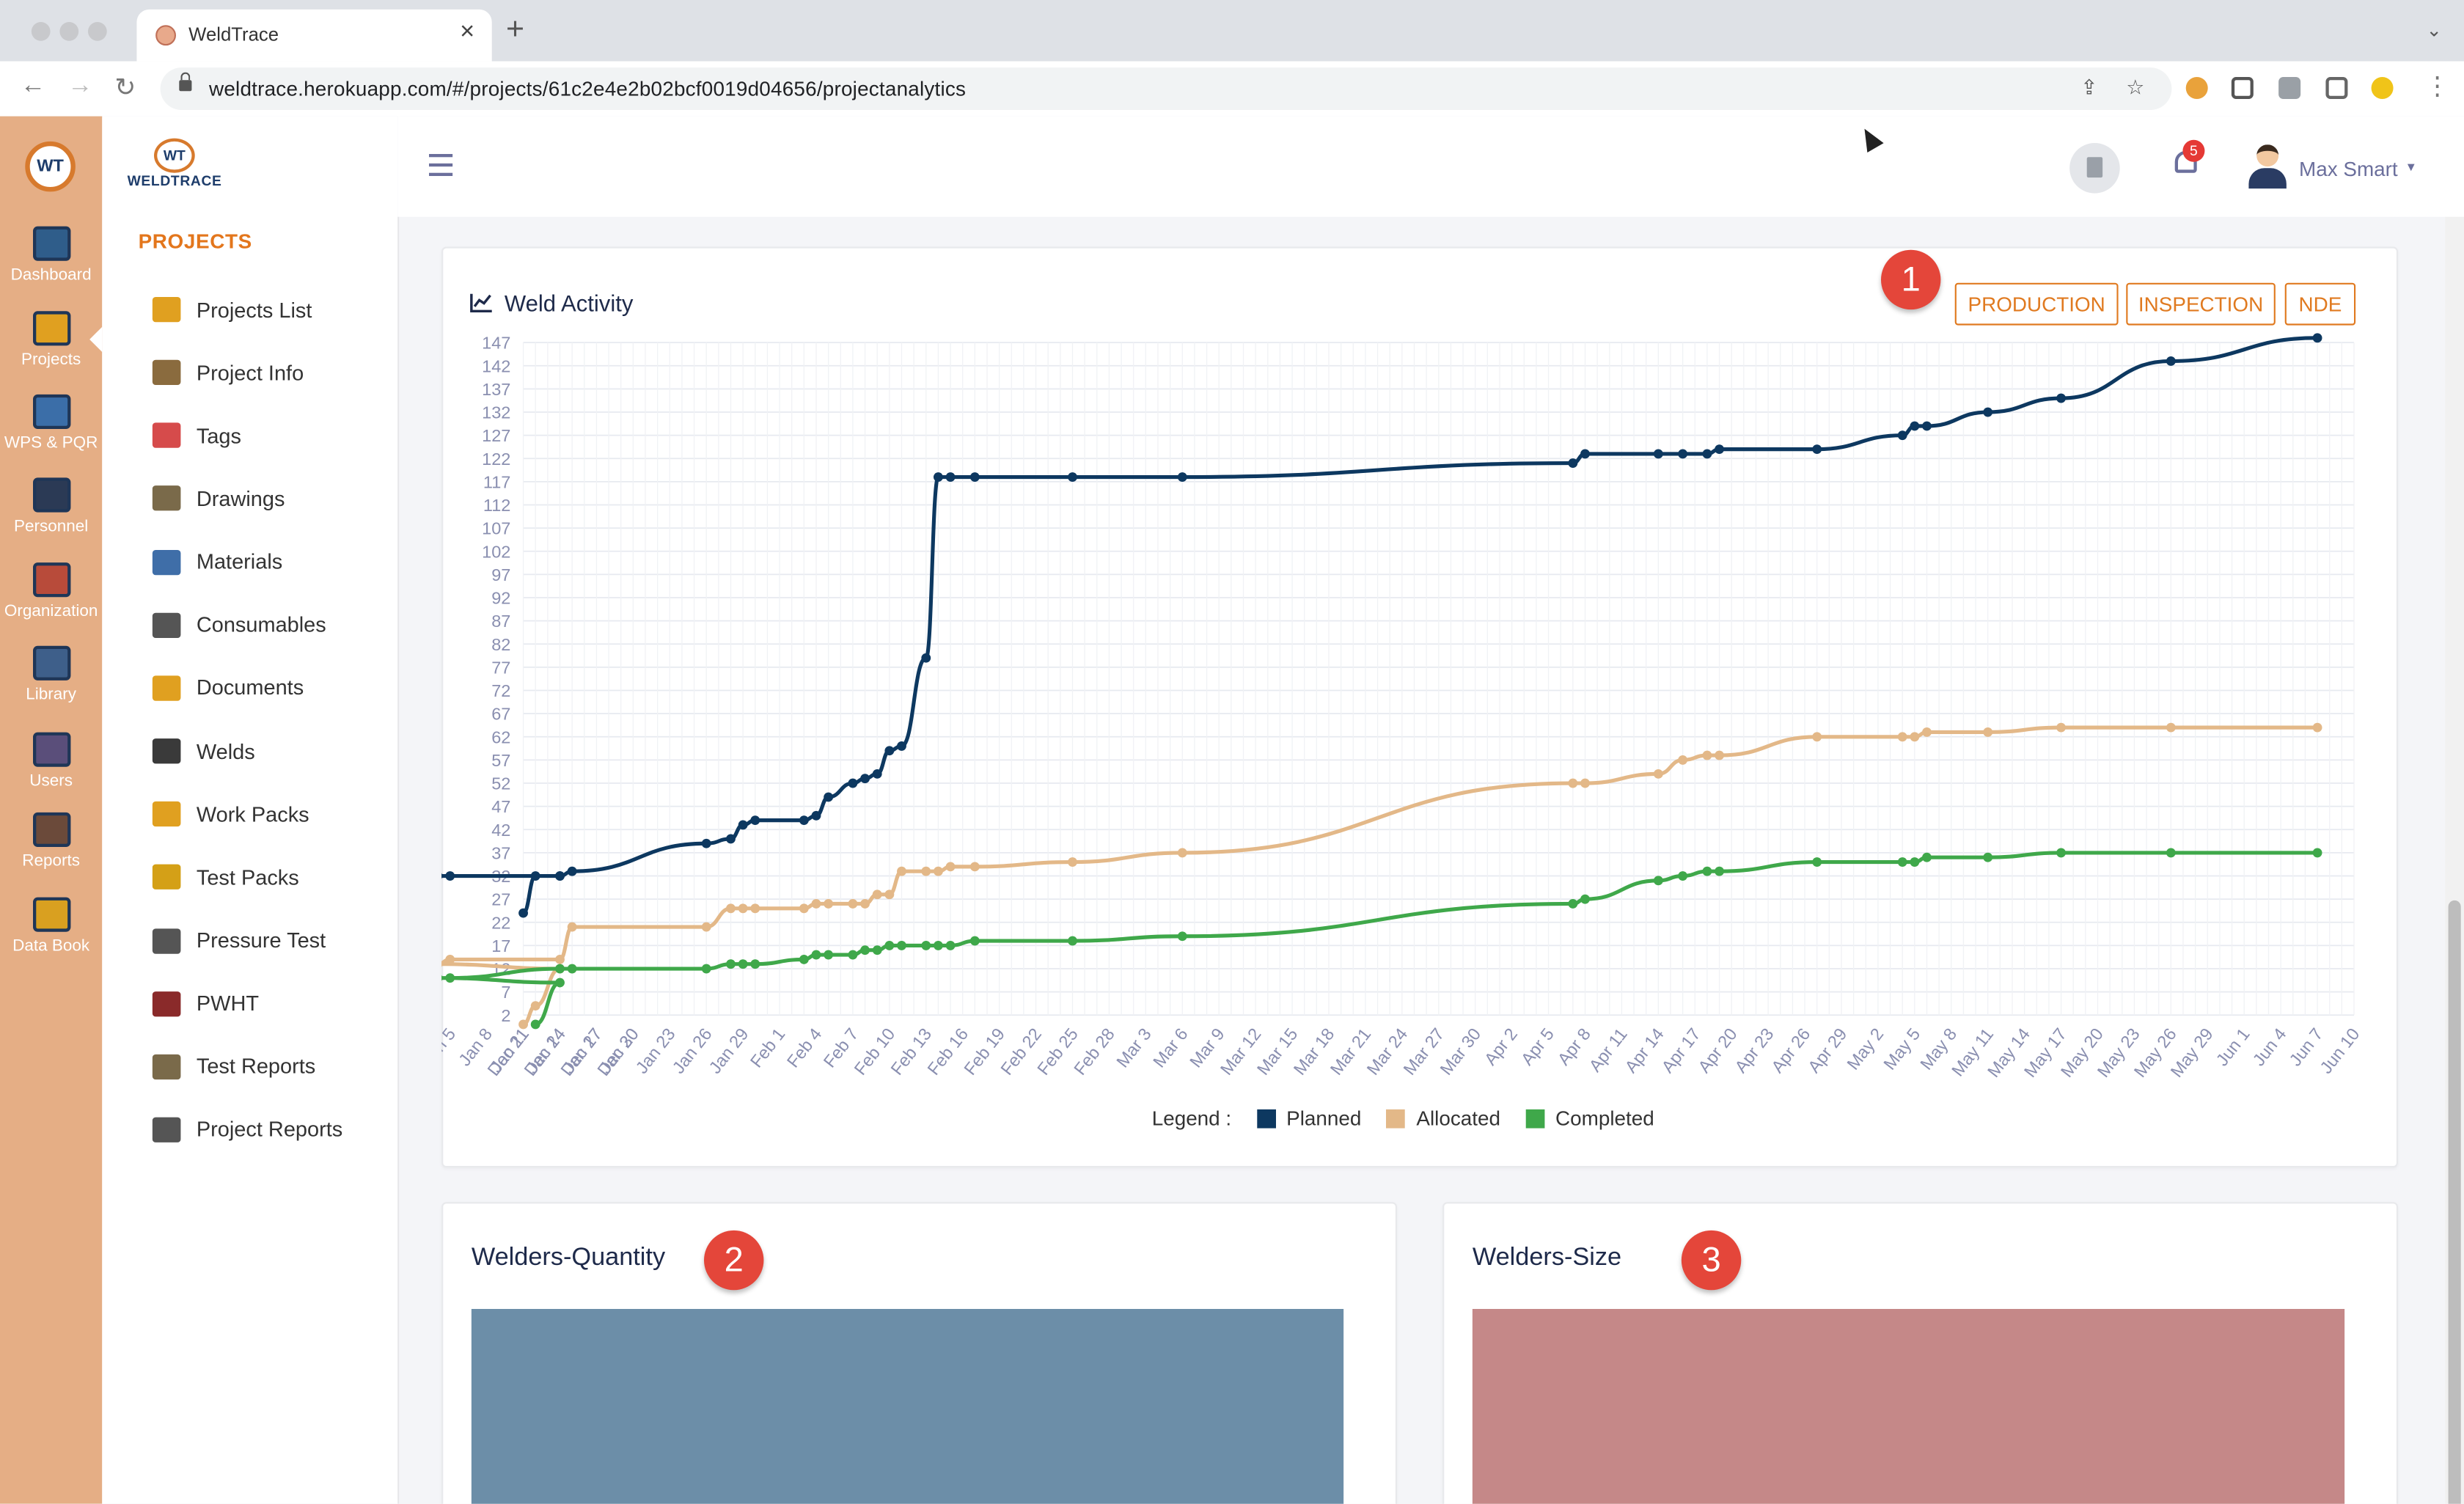 This screenshot has height=1504, width=2464. Describe the element at coordinates (51, 611) in the screenshot. I see `rail-item-label: Organization` at that location.